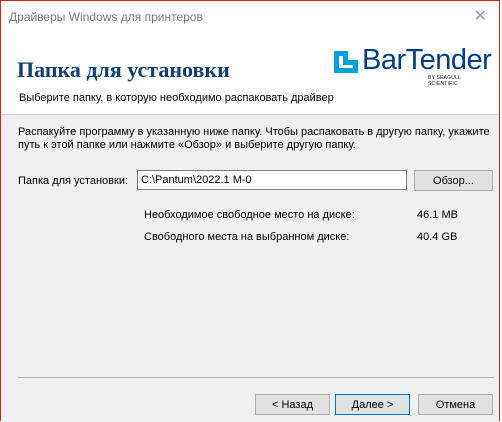  What do you see at coordinates (250, 16) in the screenshot?
I see `title-bar: Драйверы Windows для принтеров ✕` at bounding box center [250, 16].